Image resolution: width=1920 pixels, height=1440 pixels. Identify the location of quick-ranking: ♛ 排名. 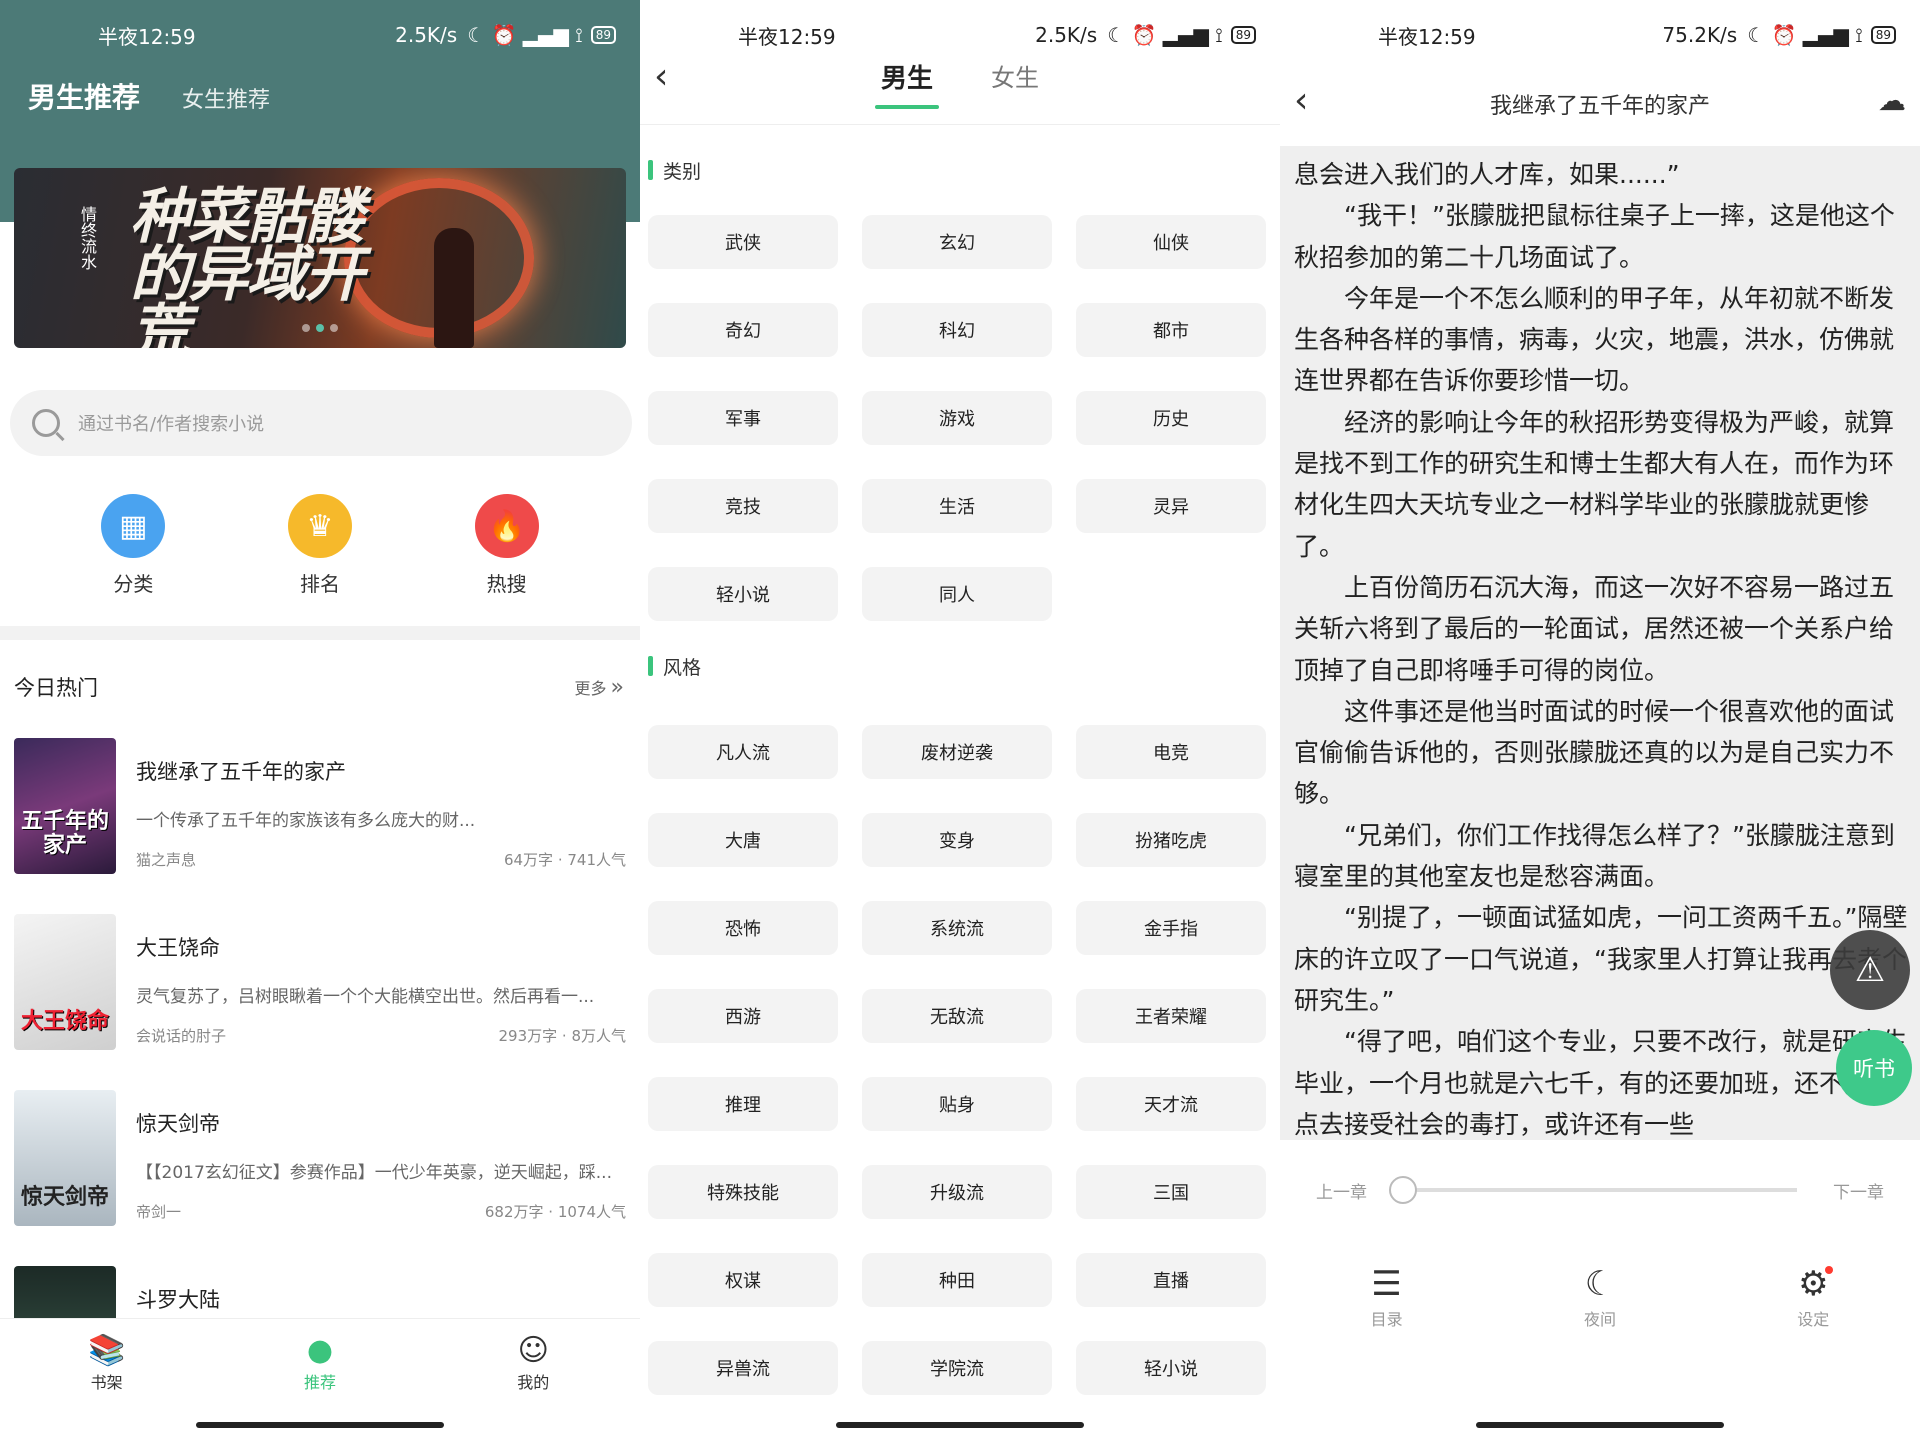
(320, 545).